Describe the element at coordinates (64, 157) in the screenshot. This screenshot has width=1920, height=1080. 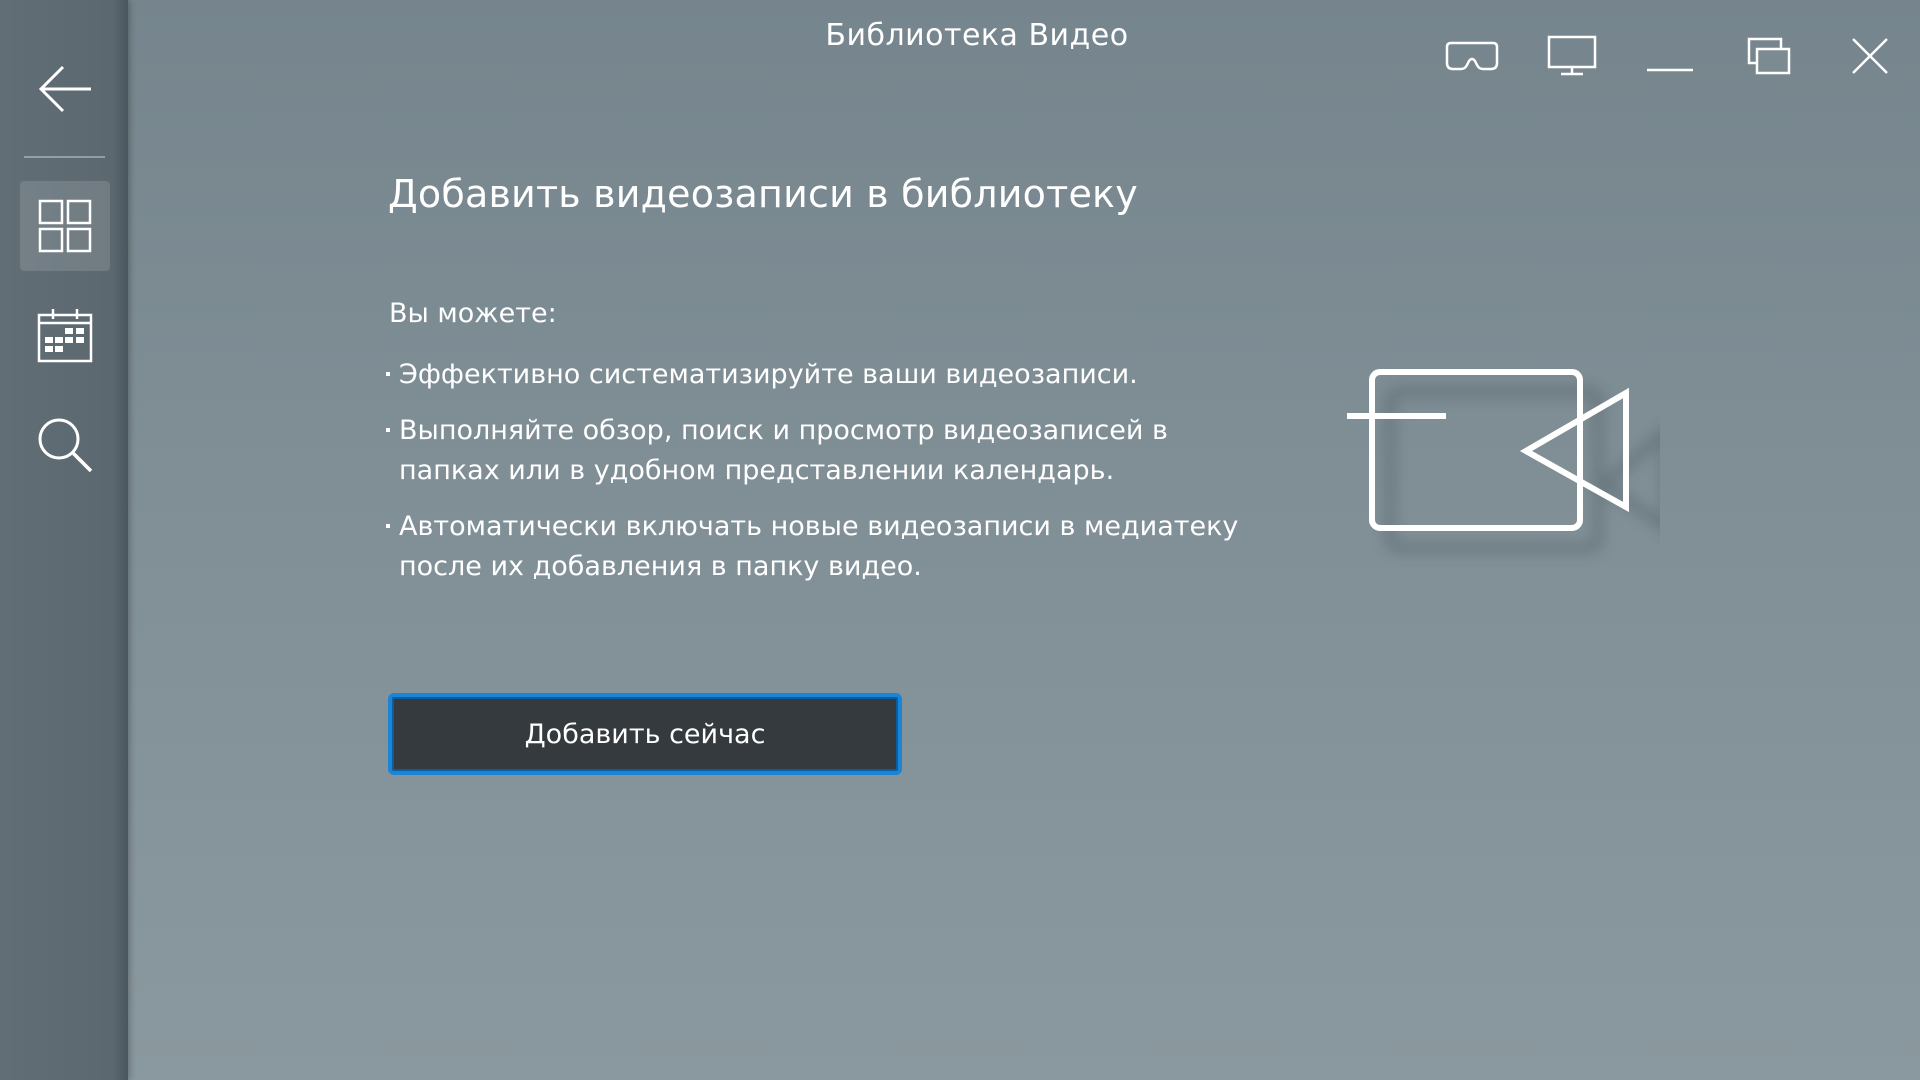
I see `sidebar-divider` at that location.